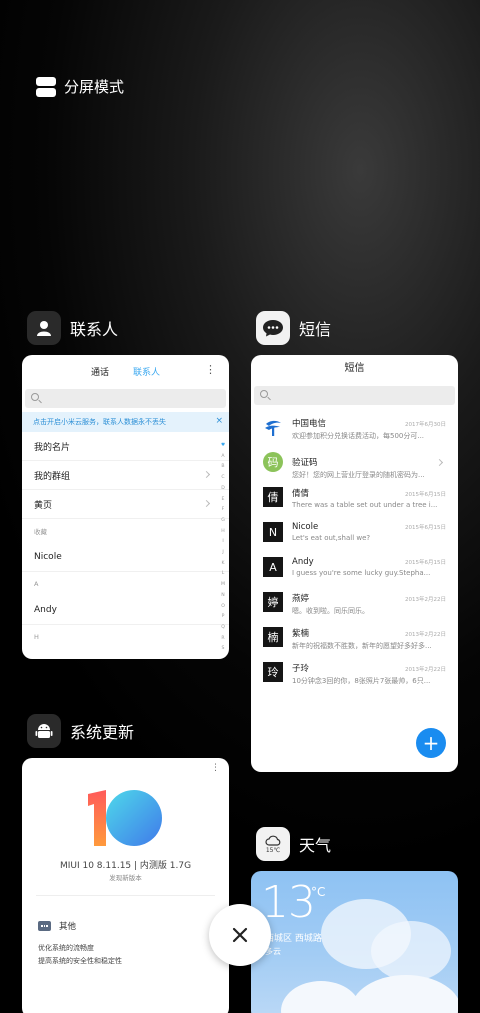  I want to click on weather-icon-temp: 15℃, so click(273, 850).